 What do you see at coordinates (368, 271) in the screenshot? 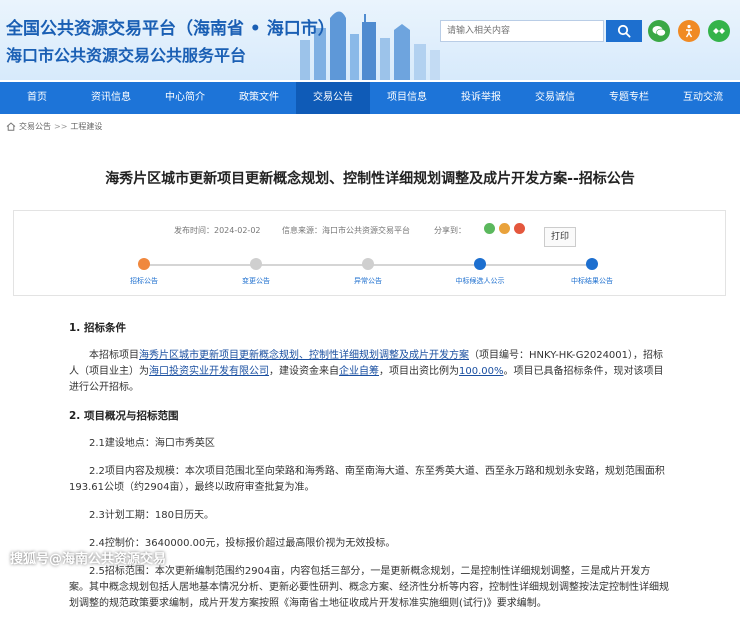
I see `progress-step: 异常公告` at bounding box center [368, 271].